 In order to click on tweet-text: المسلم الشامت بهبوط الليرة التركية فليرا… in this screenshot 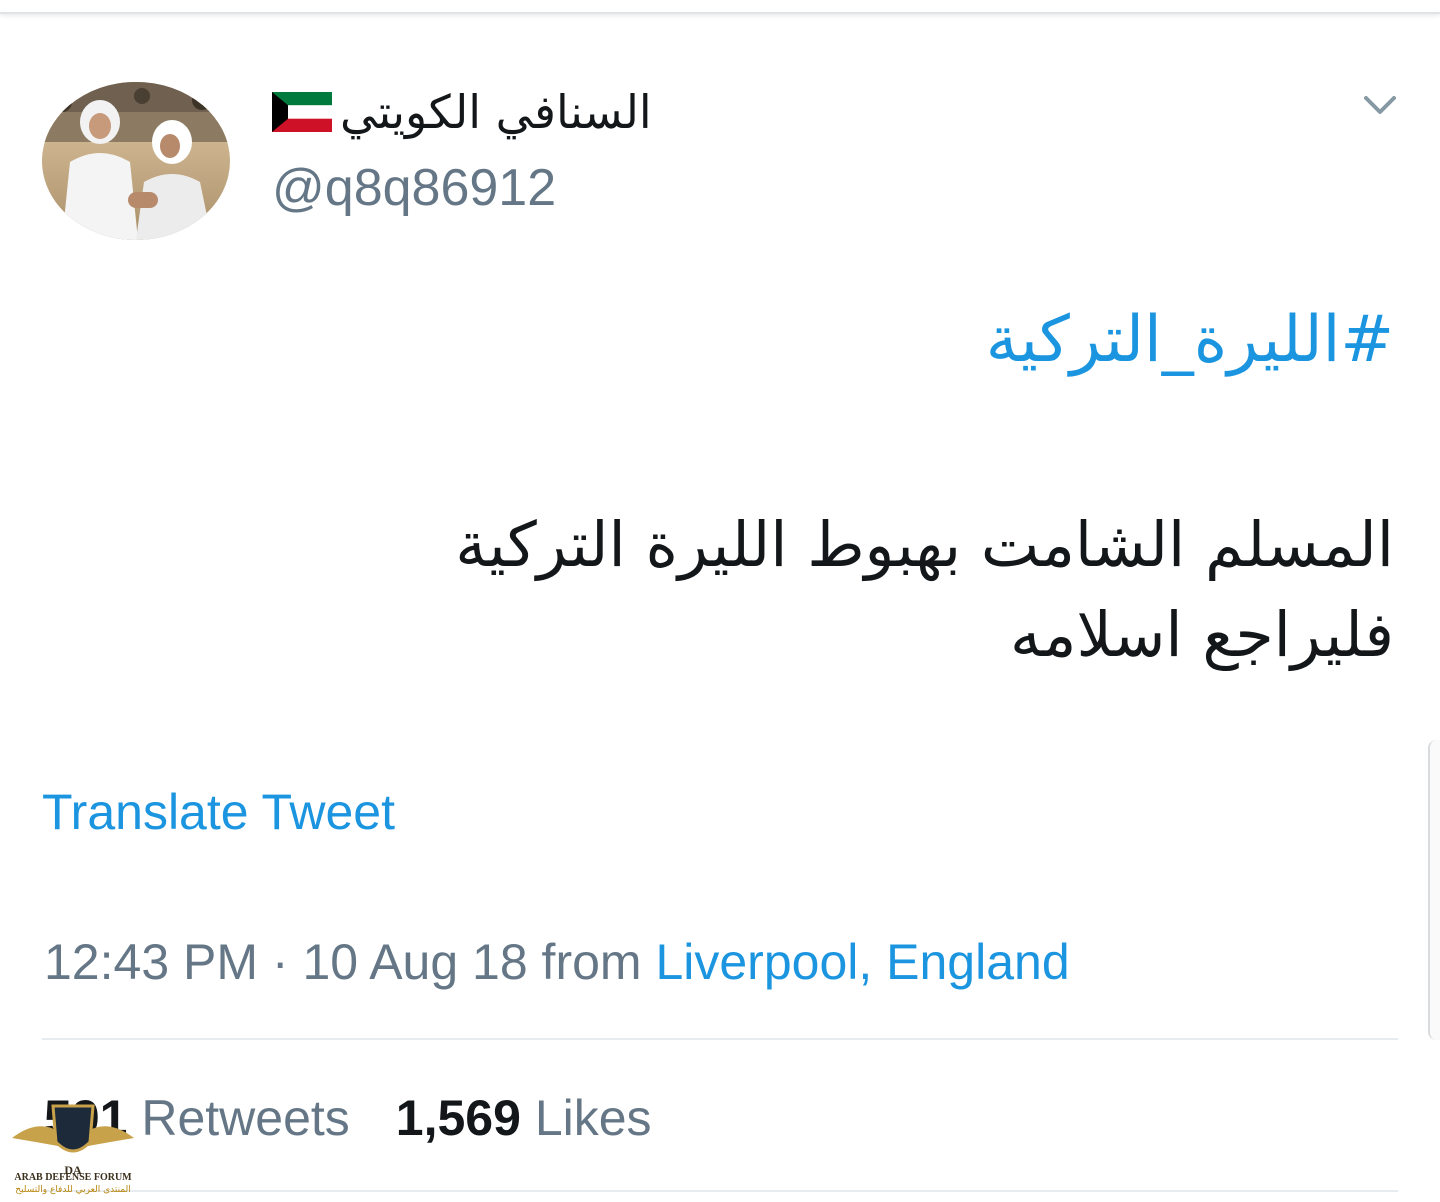, I will do `click(794, 590)`.